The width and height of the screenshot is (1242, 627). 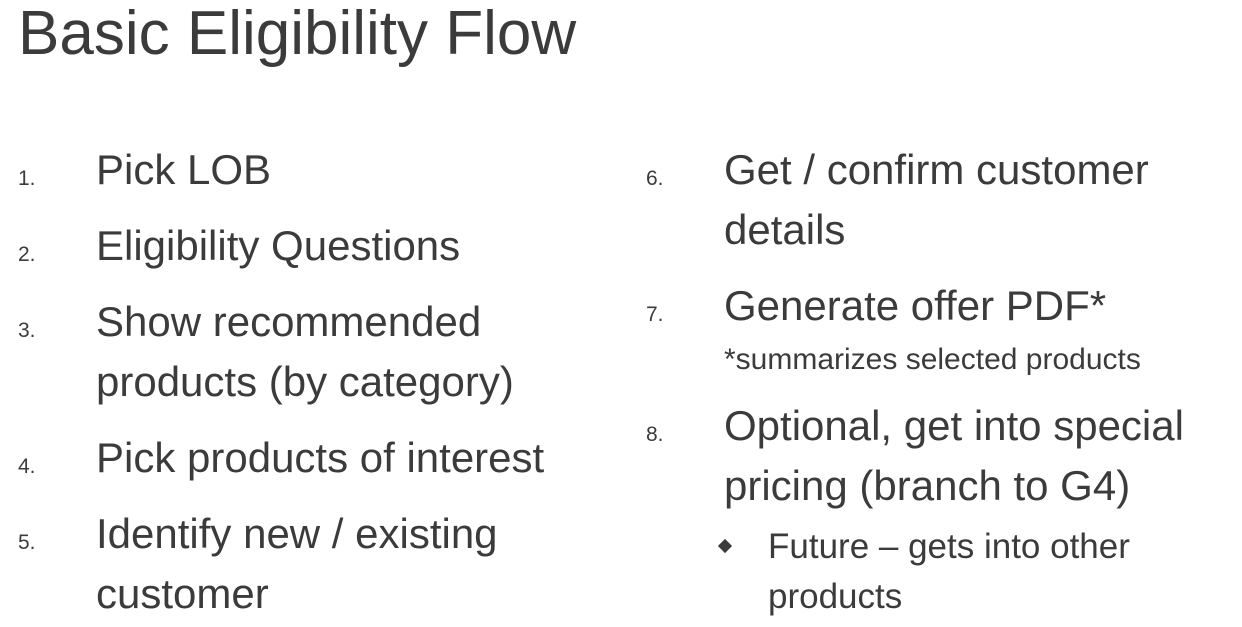 I want to click on step-number: 8., so click(x=655, y=434).